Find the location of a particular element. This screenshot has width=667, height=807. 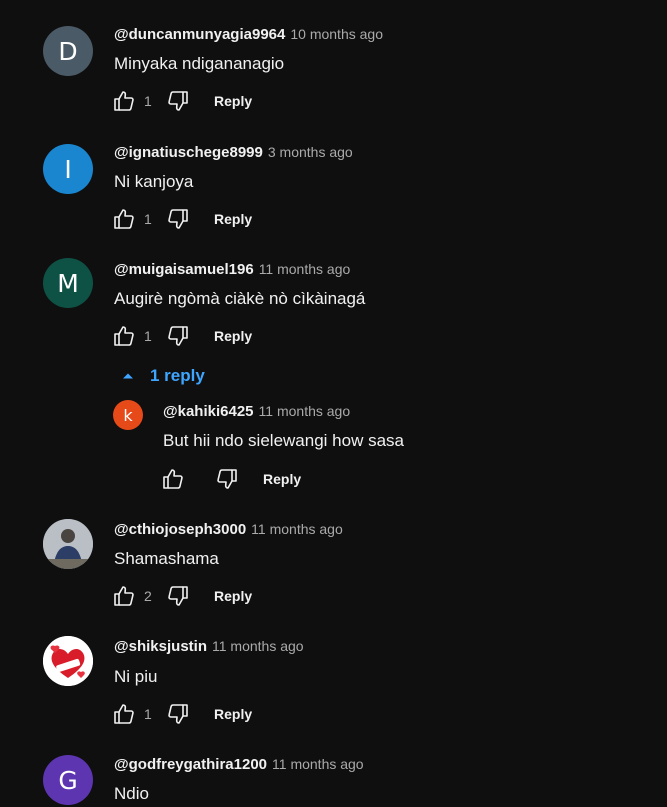

replies-toggle: 1 reply is located at coordinates (161, 376).